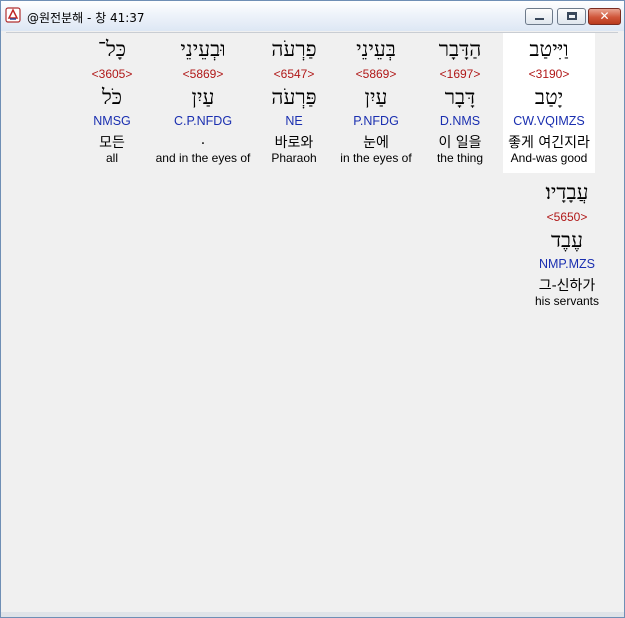  What do you see at coordinates (549, 143) in the screenshot?
I see `korean-gloss: 좋게 여긴지라` at bounding box center [549, 143].